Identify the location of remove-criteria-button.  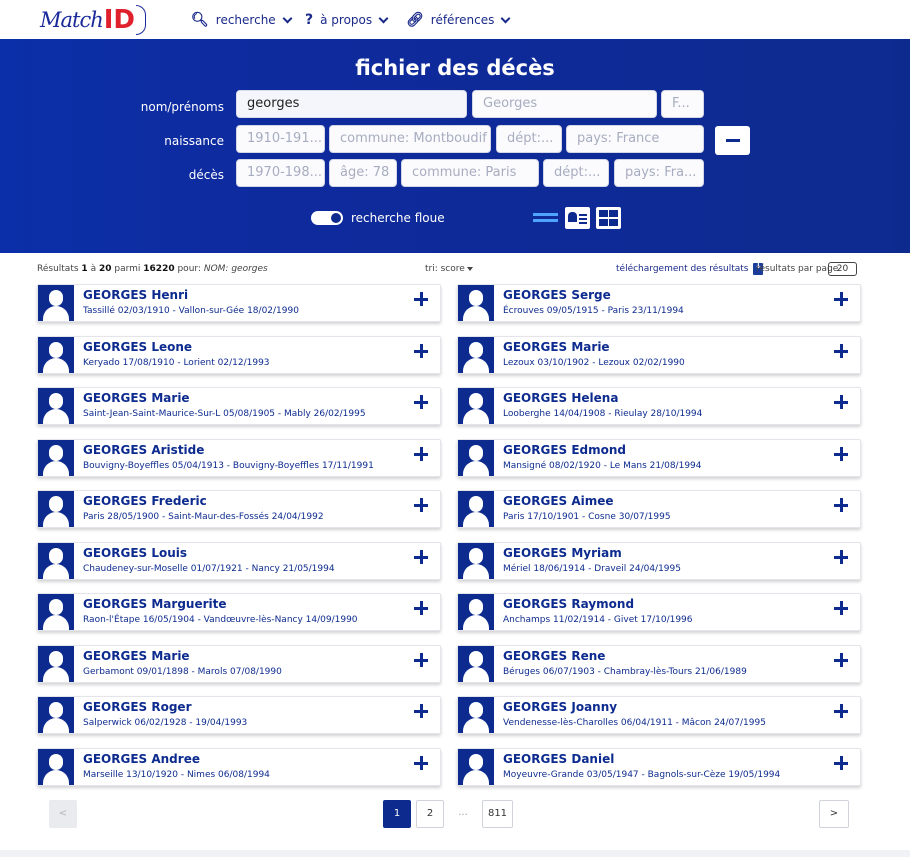
(732, 140).